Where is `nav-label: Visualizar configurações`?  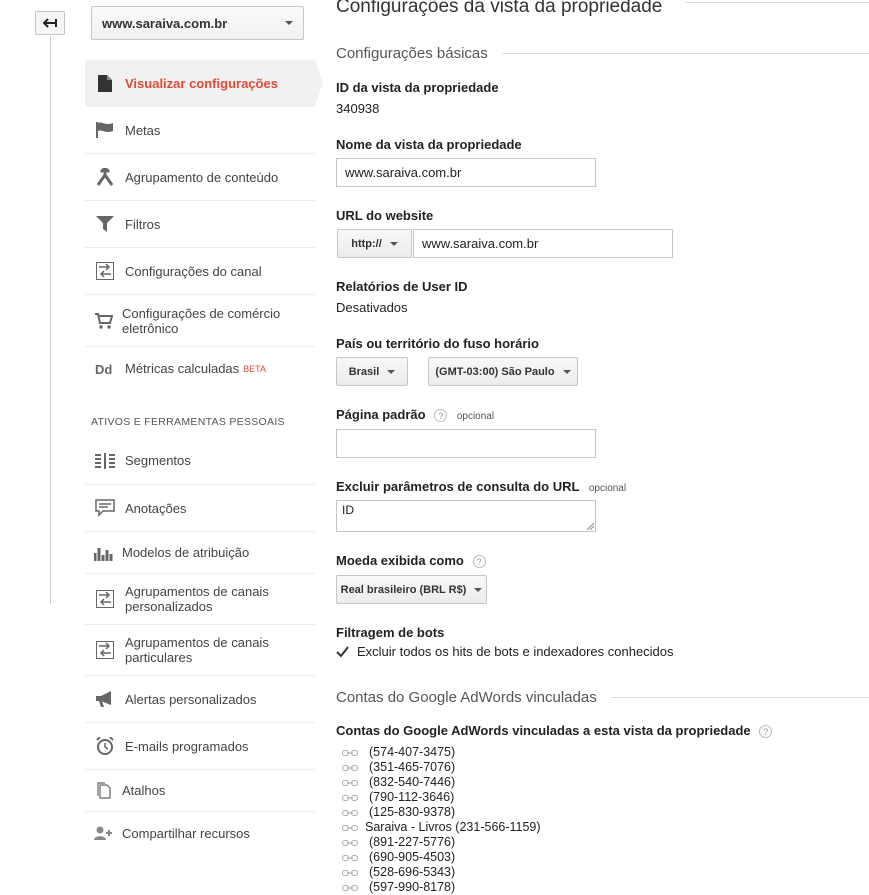
nav-label: Visualizar configurações is located at coordinates (201, 83).